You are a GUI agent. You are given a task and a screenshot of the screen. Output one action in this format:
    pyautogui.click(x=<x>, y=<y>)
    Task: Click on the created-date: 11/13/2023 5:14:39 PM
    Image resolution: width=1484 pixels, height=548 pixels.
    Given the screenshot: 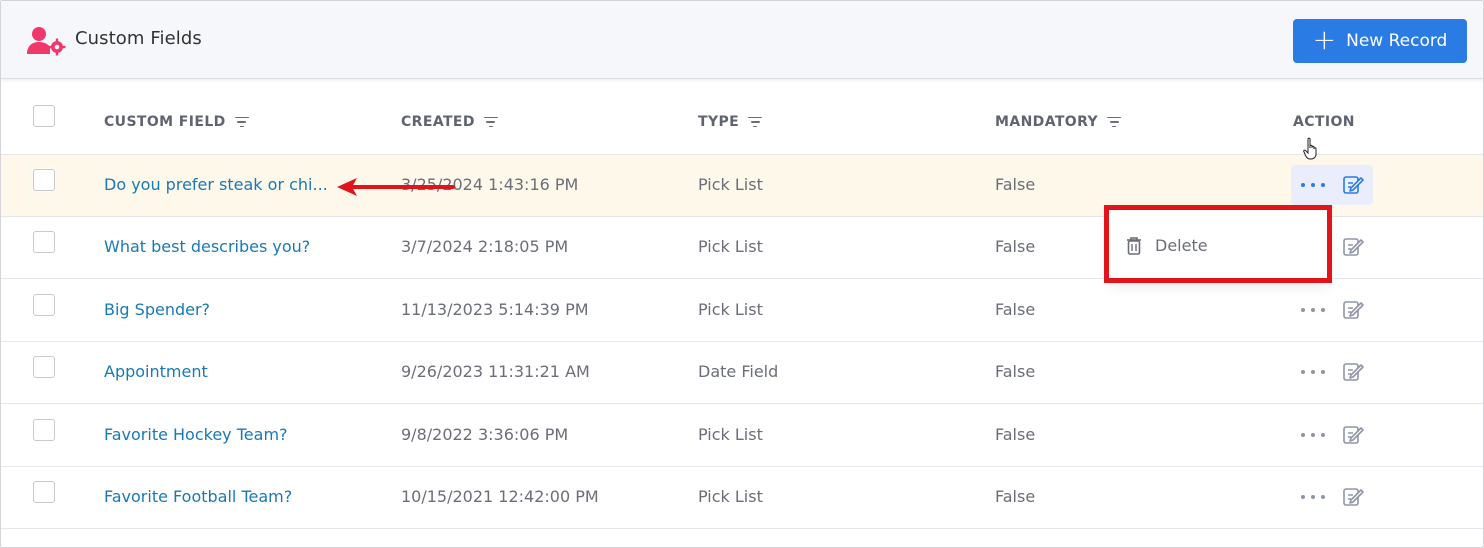 What is the action you would take?
    pyautogui.click(x=495, y=309)
    